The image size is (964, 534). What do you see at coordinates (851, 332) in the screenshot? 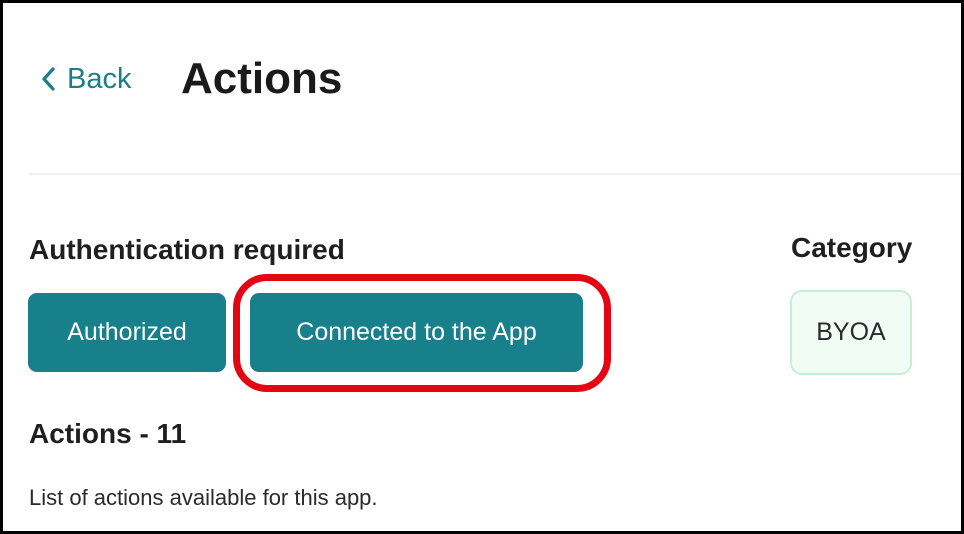
I see `category-chip: BYOA` at bounding box center [851, 332].